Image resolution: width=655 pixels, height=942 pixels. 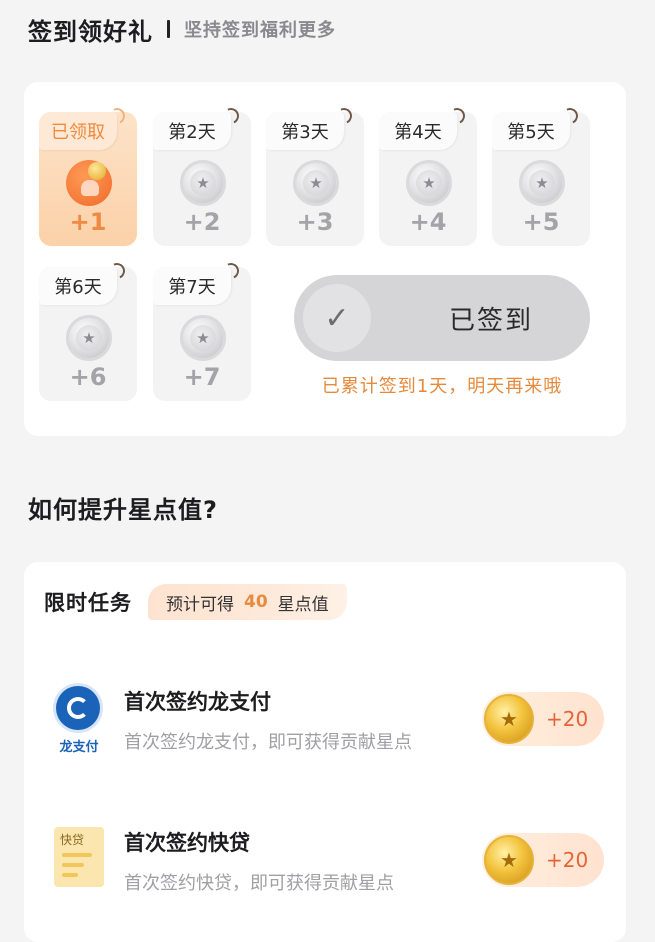 I want to click on checkin-day-6: 第6天 ★ +6, so click(x=88, y=334).